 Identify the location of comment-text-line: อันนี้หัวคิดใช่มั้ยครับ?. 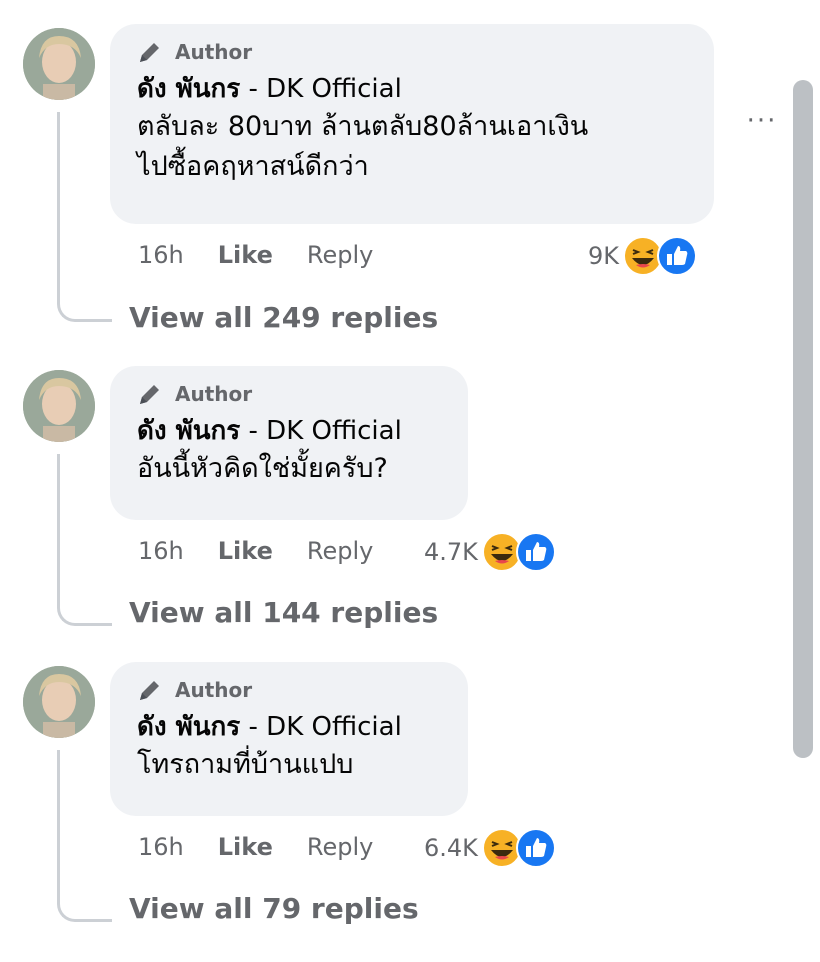
(262, 468).